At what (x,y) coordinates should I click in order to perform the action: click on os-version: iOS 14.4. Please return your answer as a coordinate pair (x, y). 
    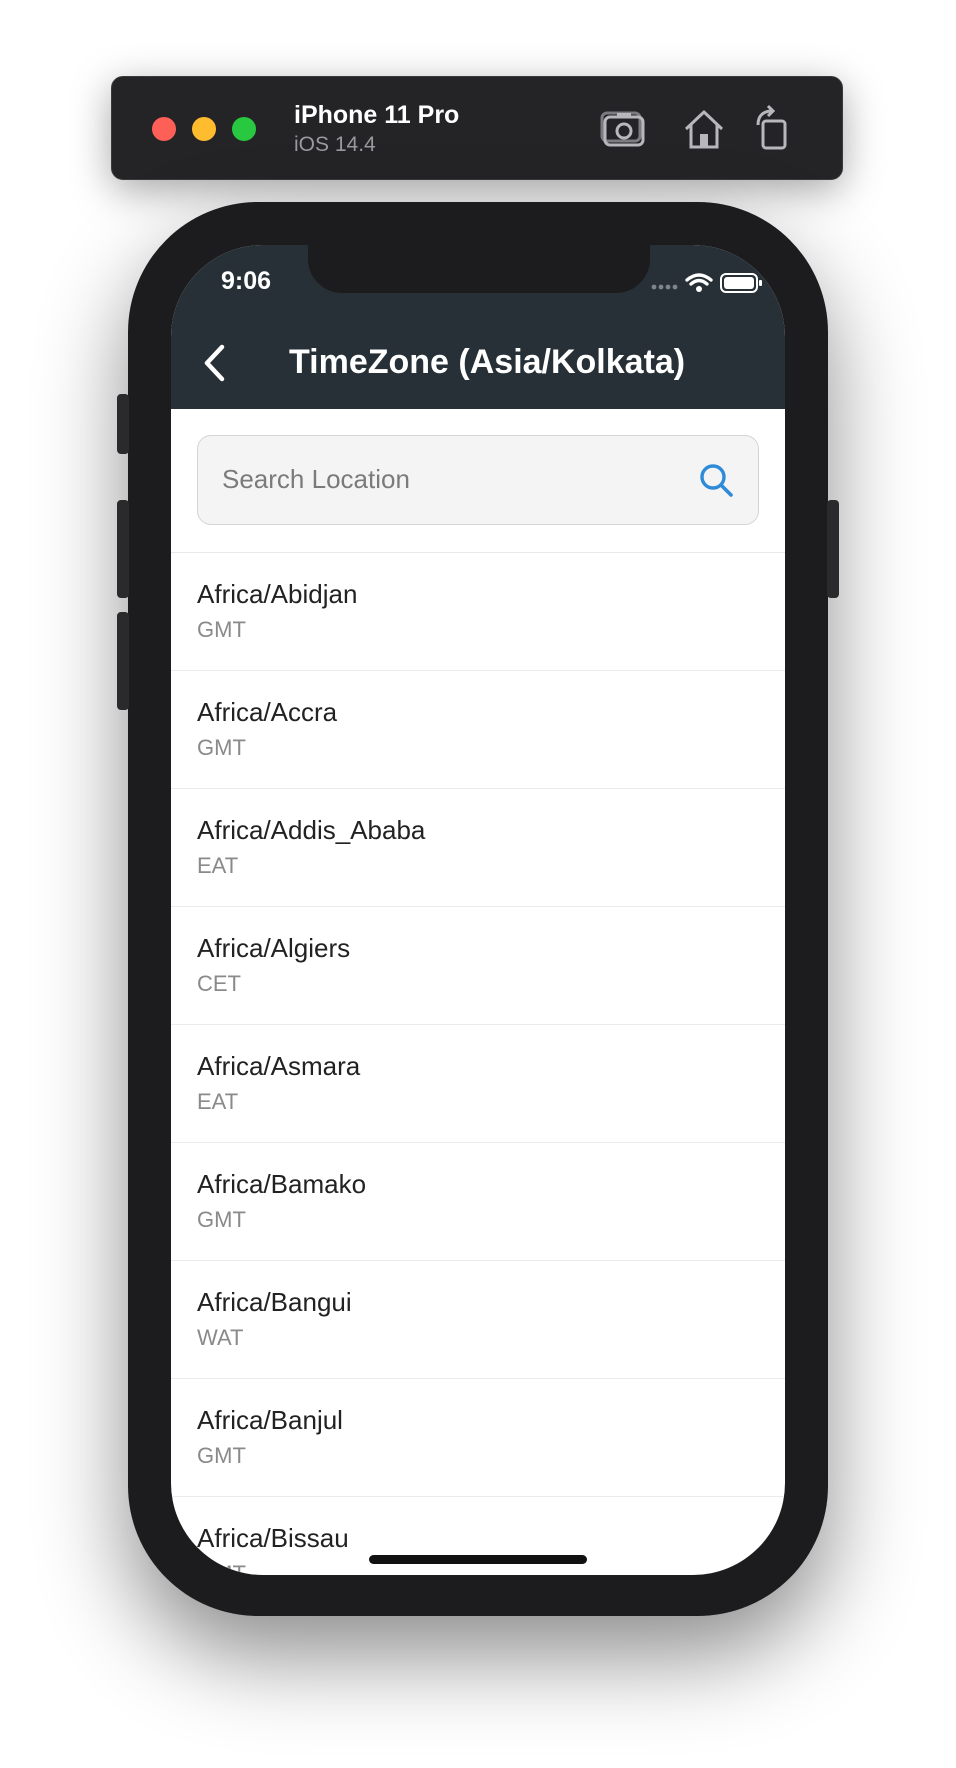
    Looking at the image, I should click on (335, 144).